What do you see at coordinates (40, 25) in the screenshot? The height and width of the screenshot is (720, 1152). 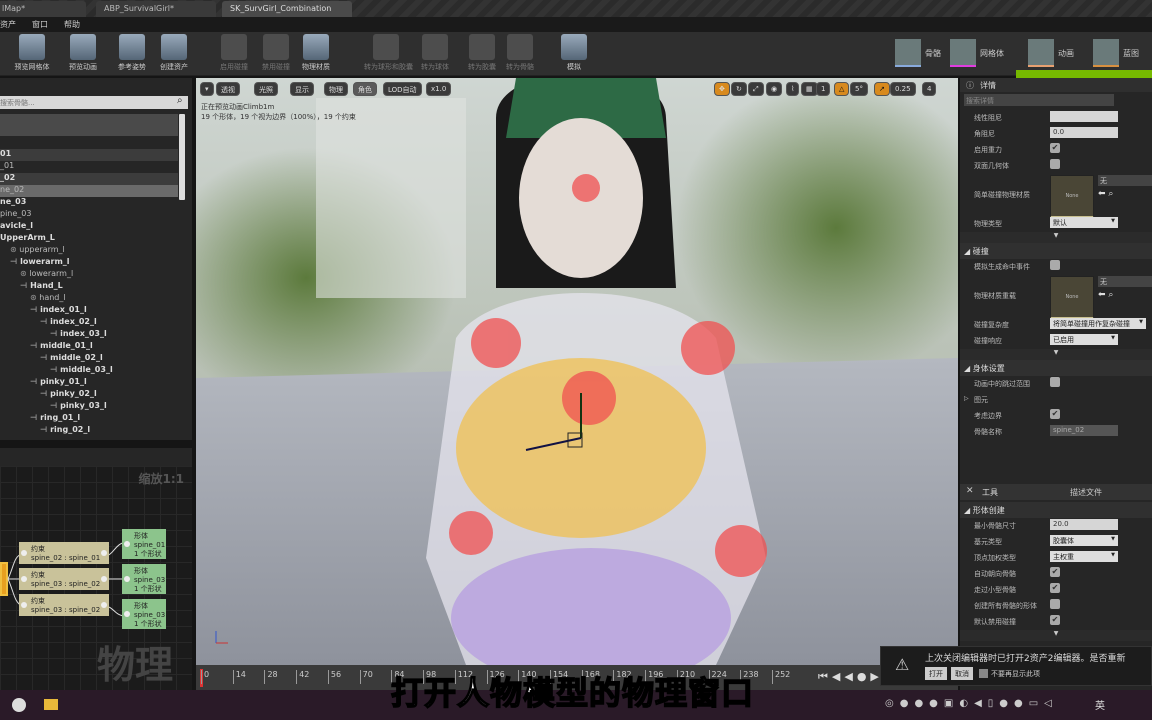 I see `menu-window: 窗口` at bounding box center [40, 25].